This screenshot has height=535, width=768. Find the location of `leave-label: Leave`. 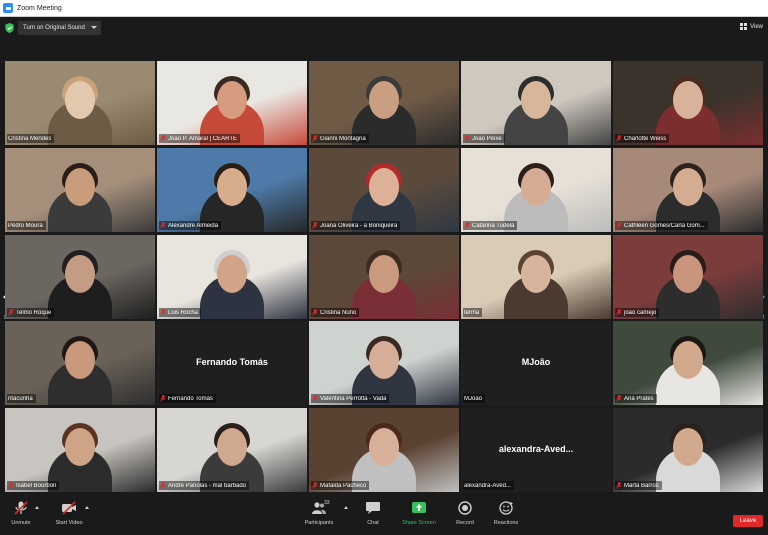

leave-label: Leave is located at coordinates (748, 521).